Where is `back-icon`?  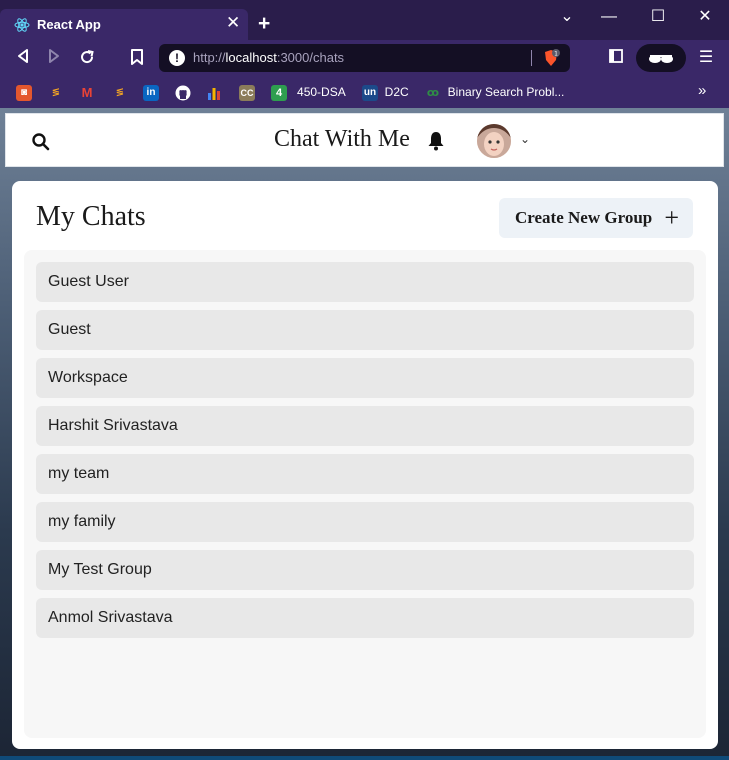 back-icon is located at coordinates (23, 58).